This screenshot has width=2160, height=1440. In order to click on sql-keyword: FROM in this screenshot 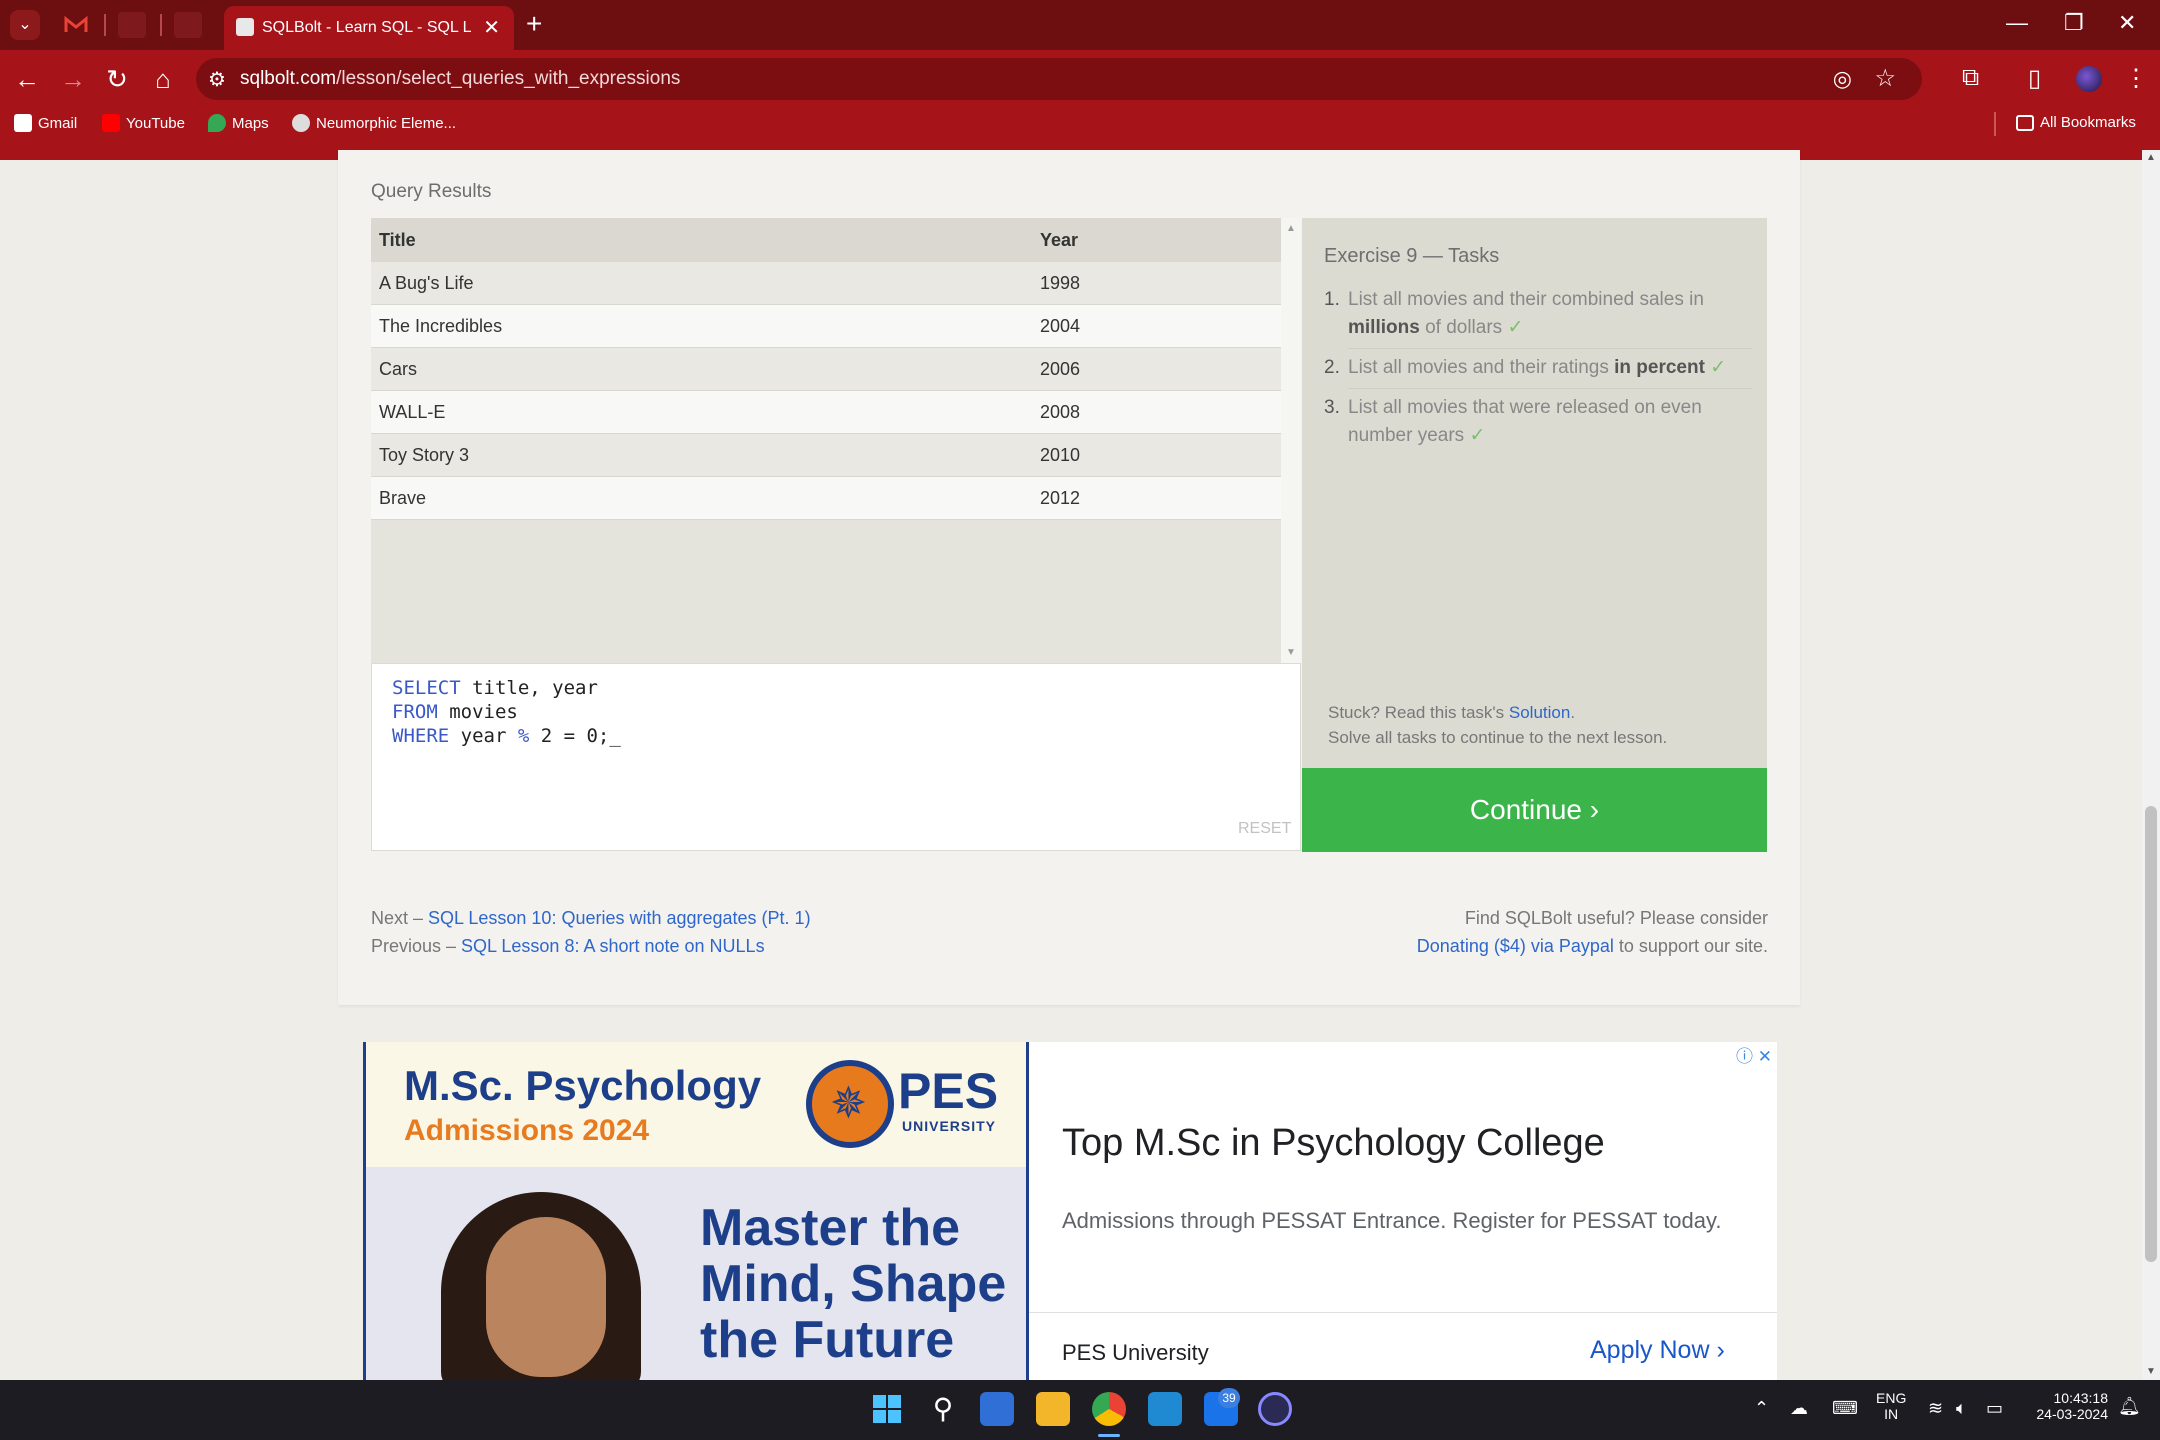, I will do `click(415, 712)`.